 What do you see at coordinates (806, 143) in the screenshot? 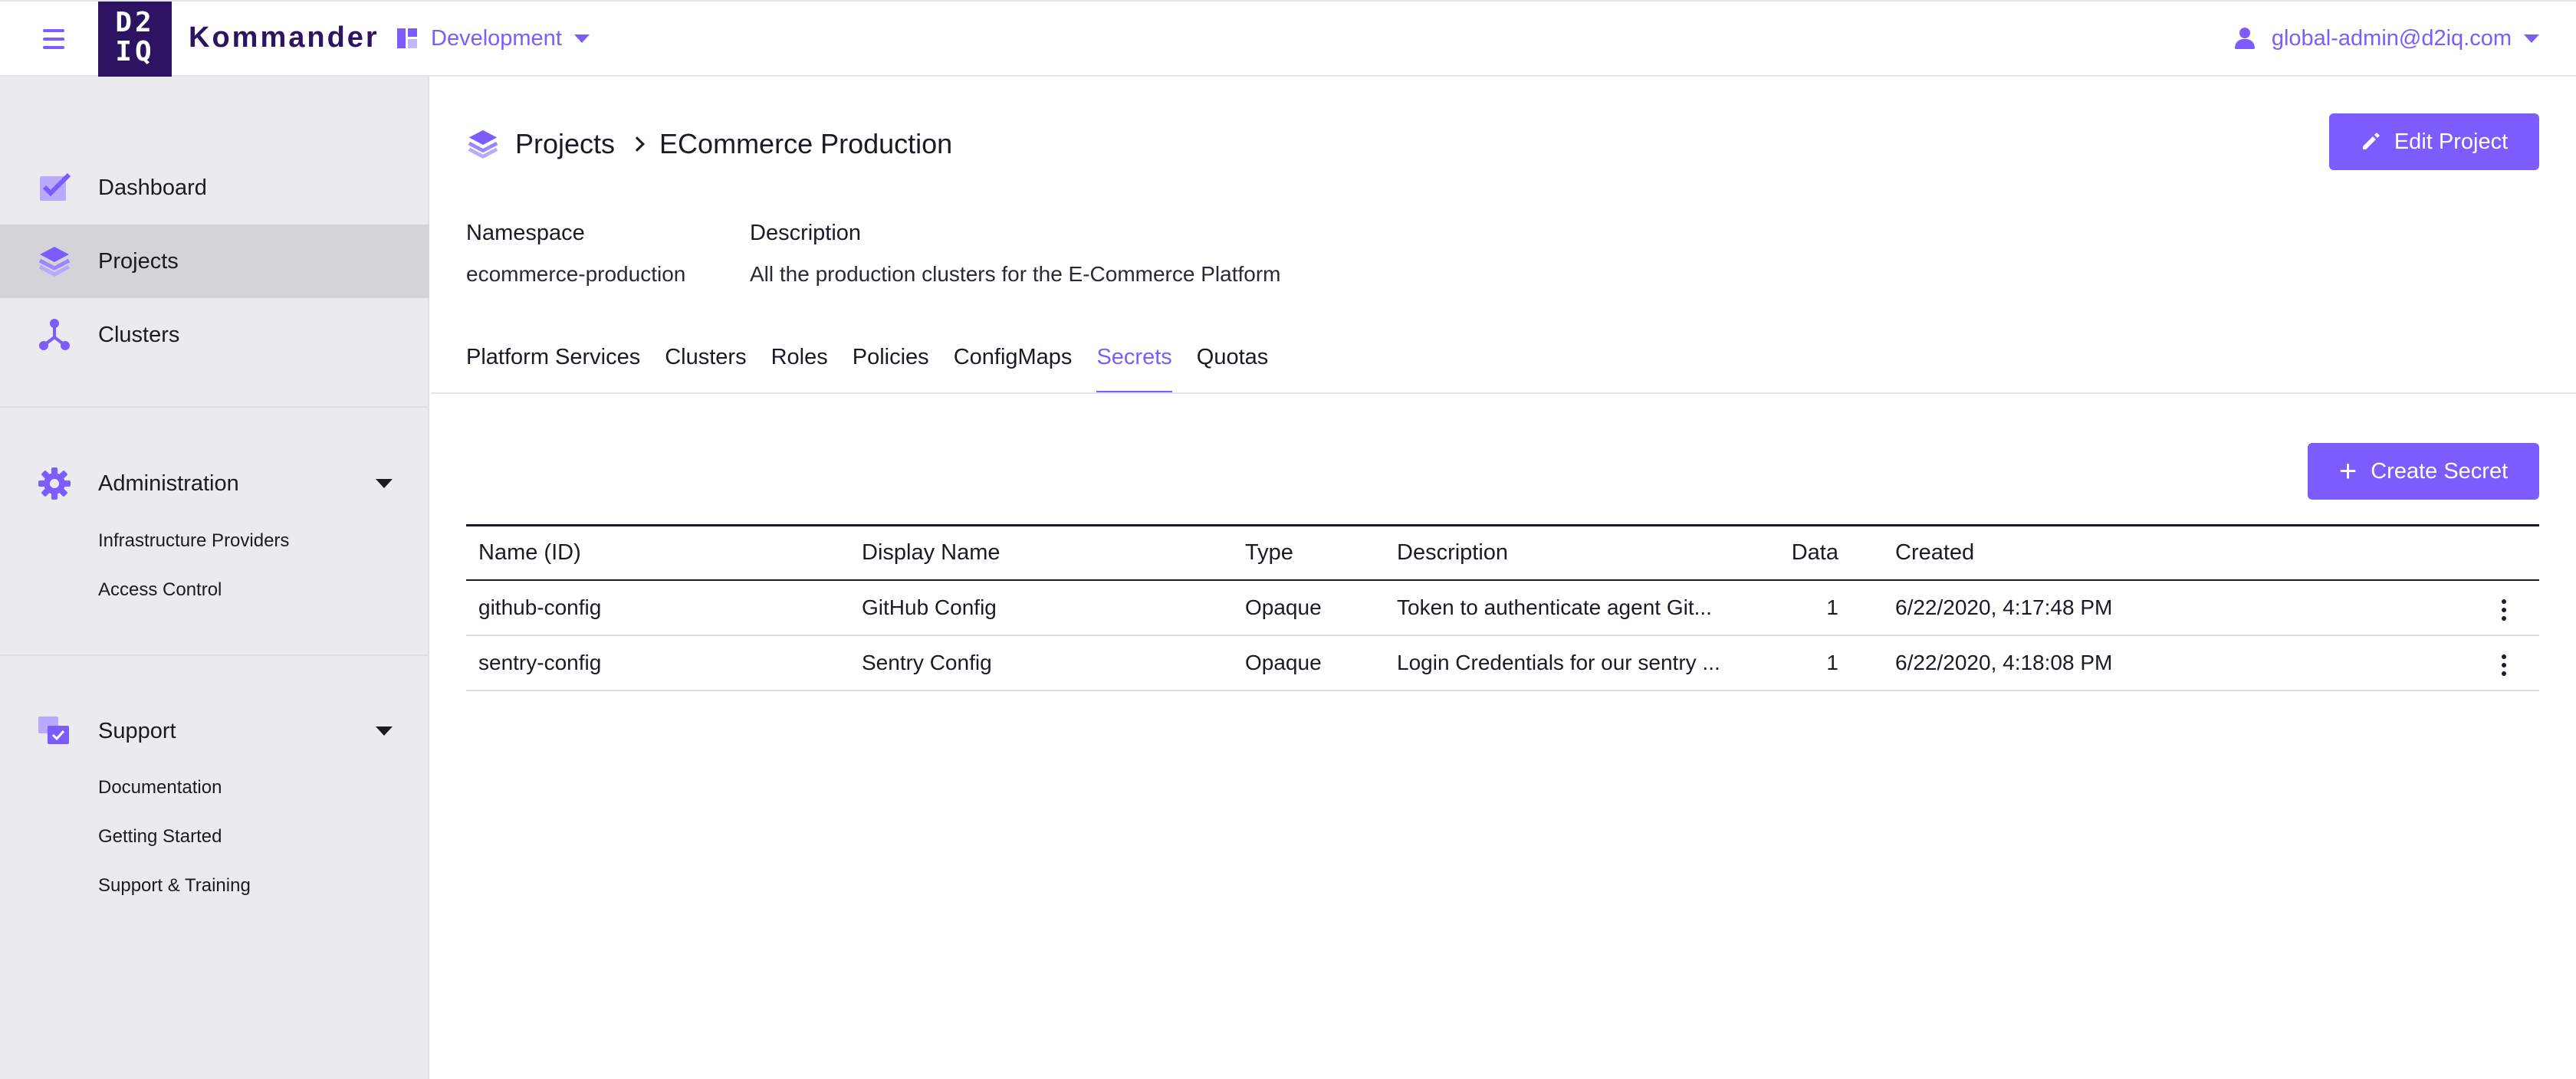
I see `page-title: ECommerce Production` at bounding box center [806, 143].